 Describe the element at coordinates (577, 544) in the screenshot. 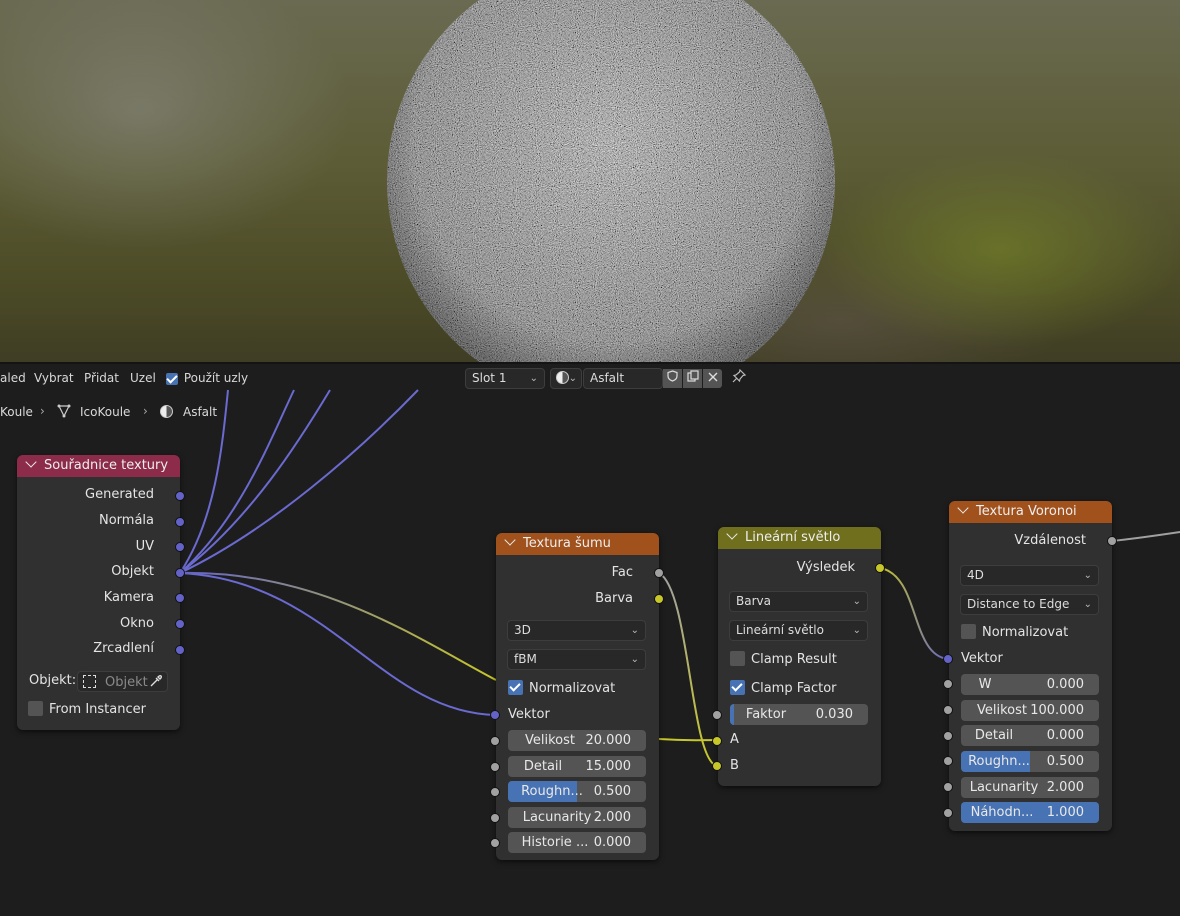

I see `node-header: Textura šumu` at that location.